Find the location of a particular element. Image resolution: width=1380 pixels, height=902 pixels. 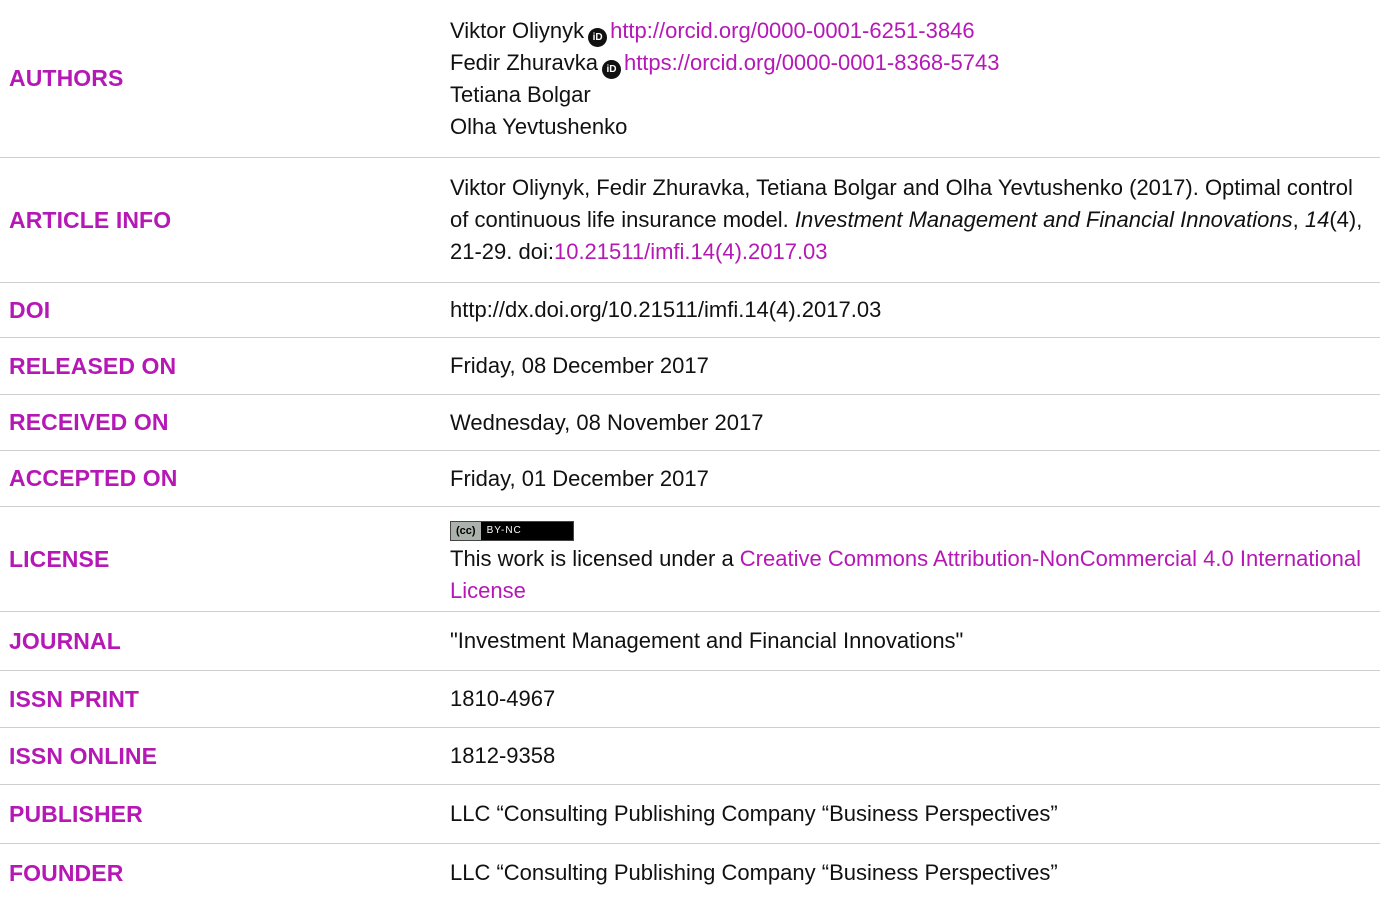

accepted-label: ACCEPTED ON is located at coordinates (93, 478).